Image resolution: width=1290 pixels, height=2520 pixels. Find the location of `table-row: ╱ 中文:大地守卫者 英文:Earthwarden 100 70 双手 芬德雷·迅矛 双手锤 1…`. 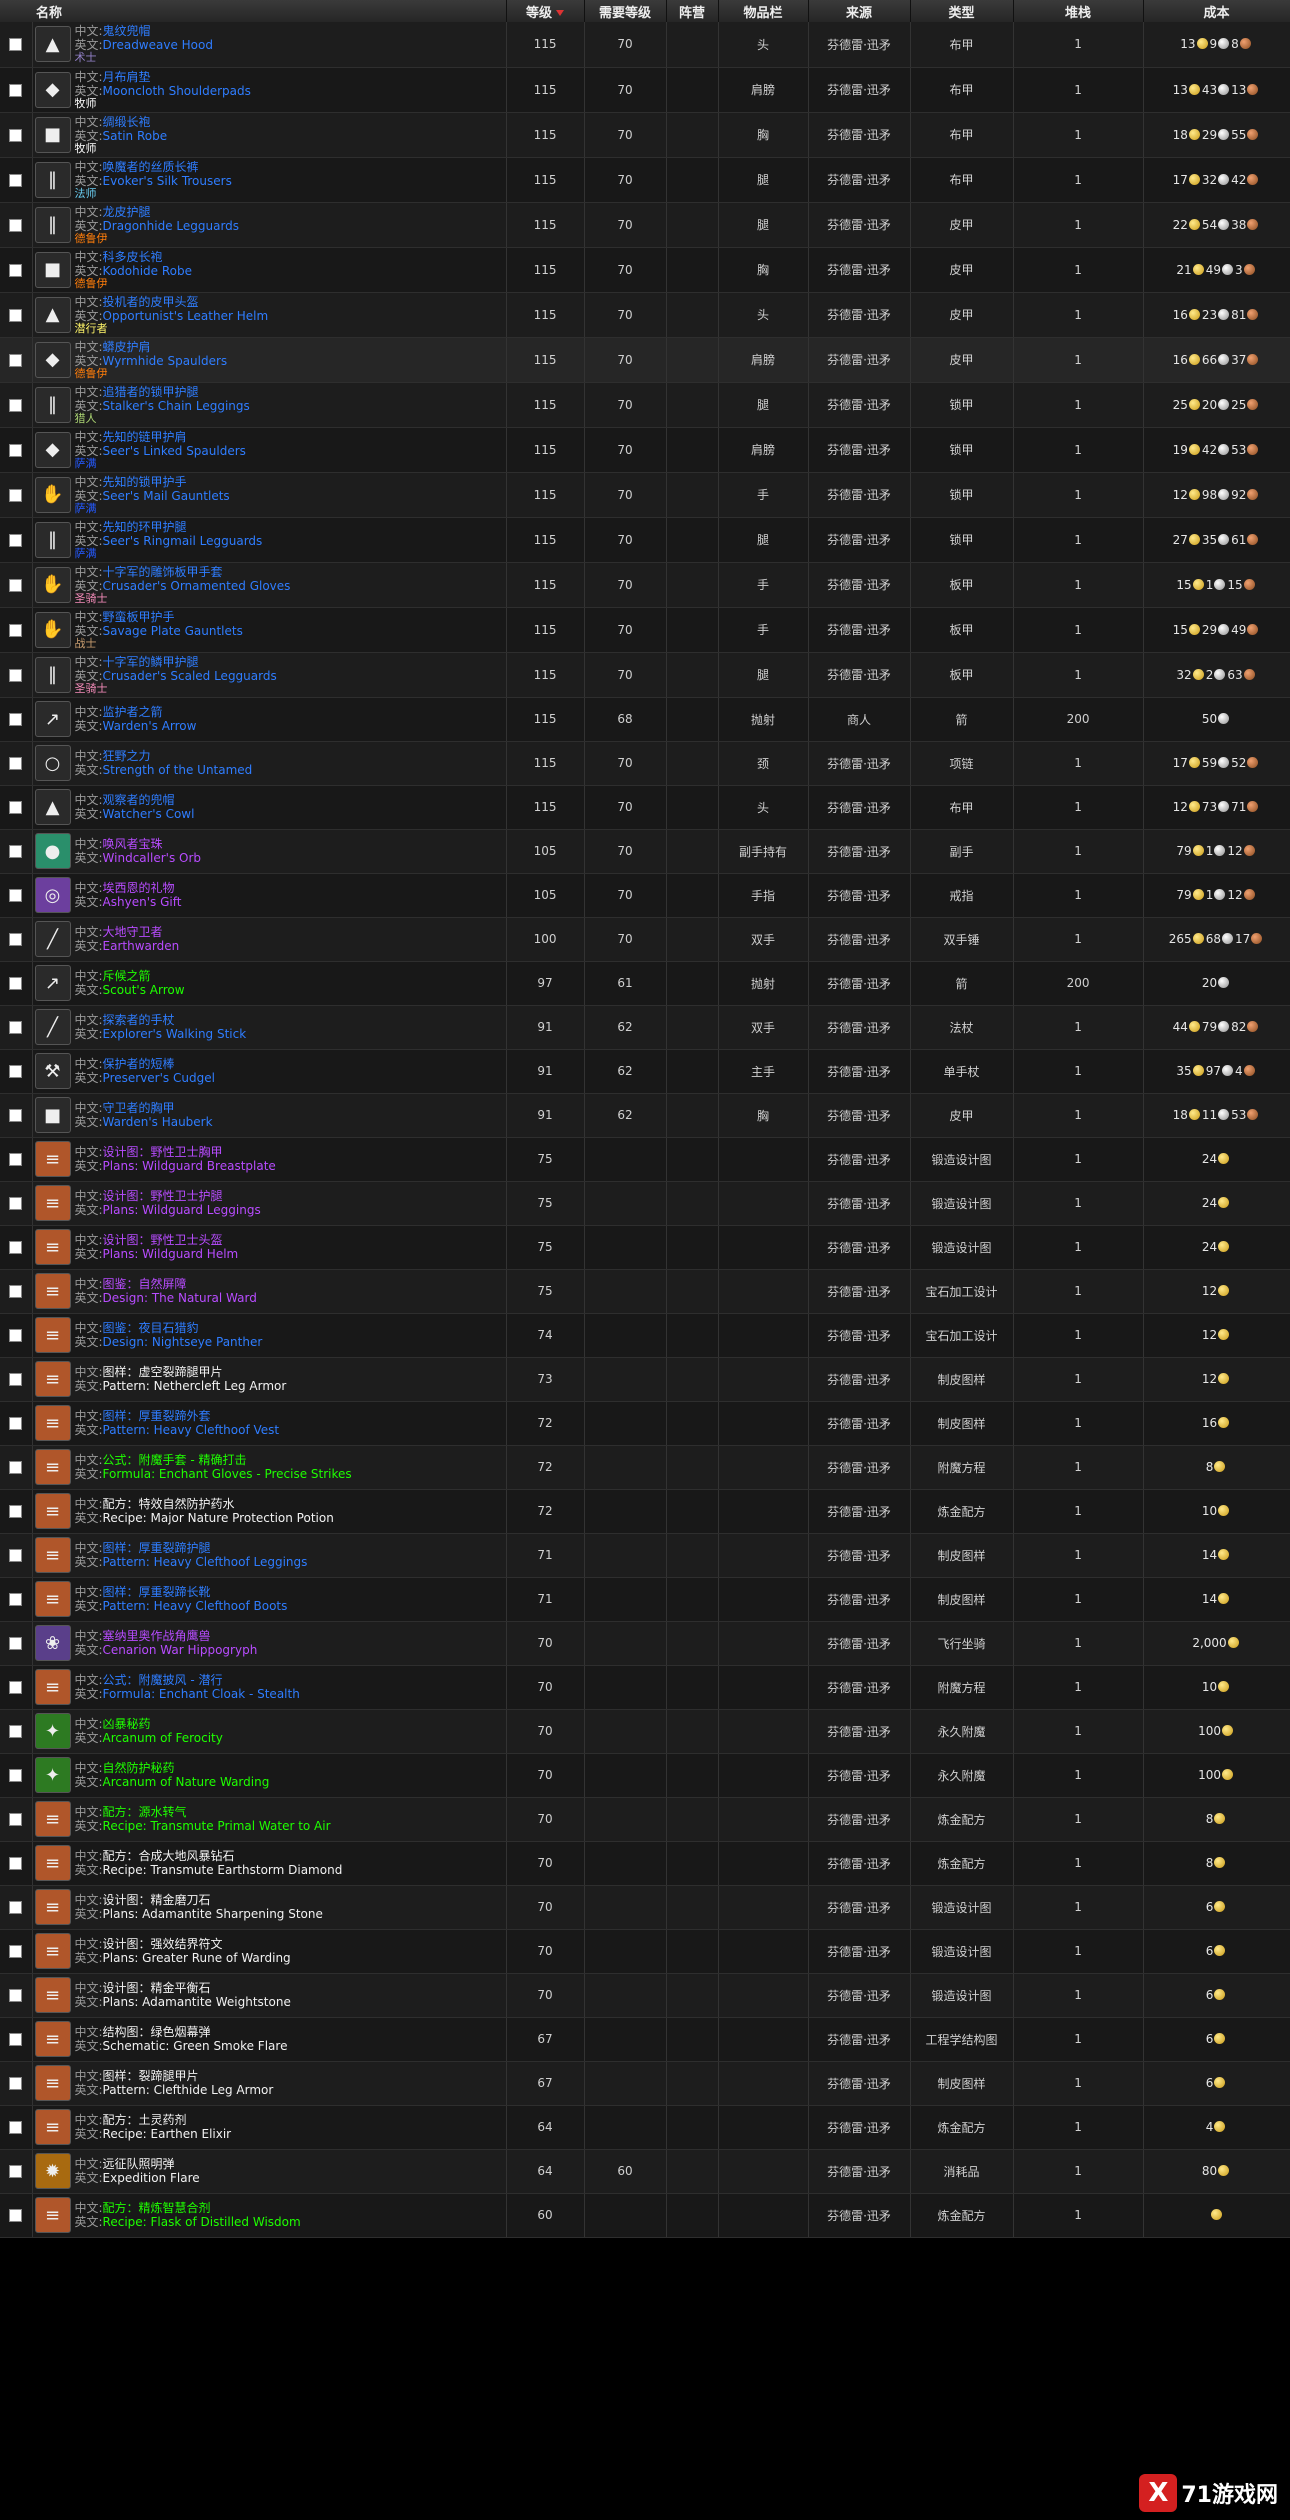

table-row: ╱ 中文:大地守卫者 英文:Earthwarden 100 70 双手 芬德雷·迅矛 双手锤 1… is located at coordinates (645, 939).